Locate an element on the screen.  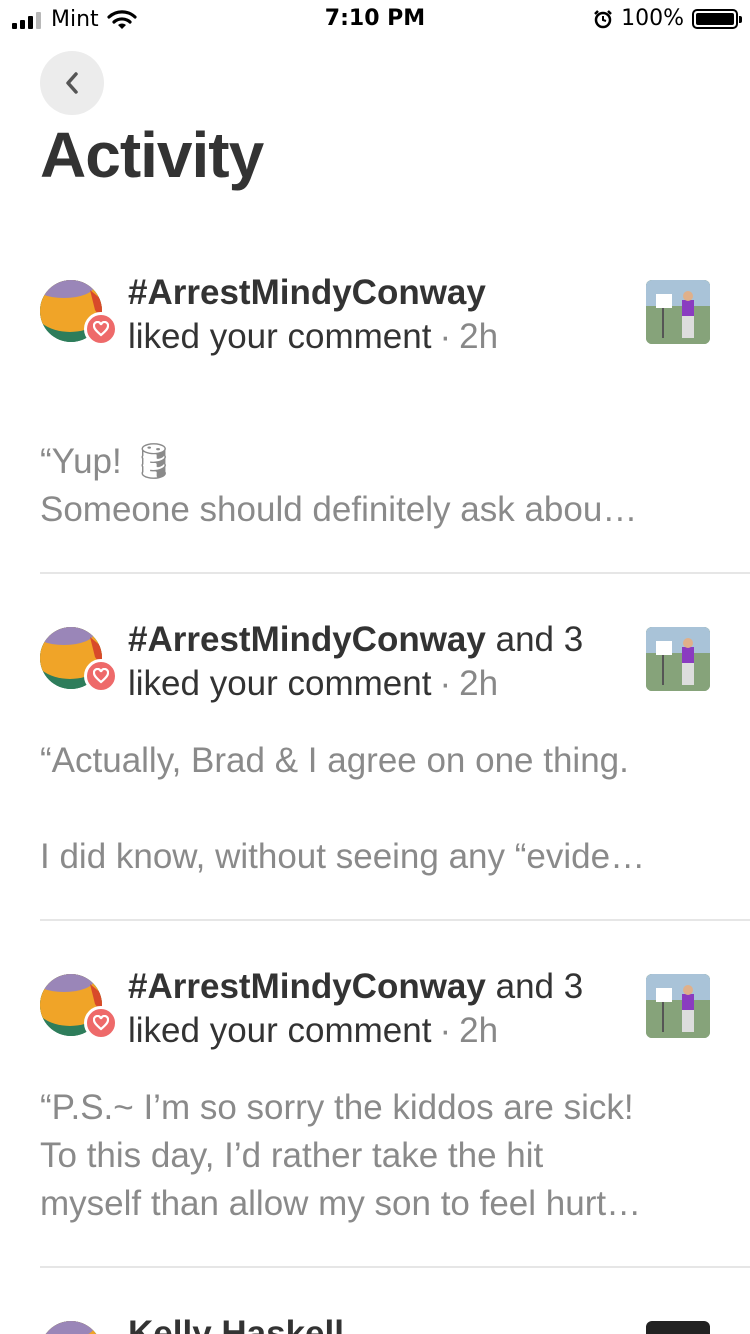
back-button is located at coordinates (72, 83).